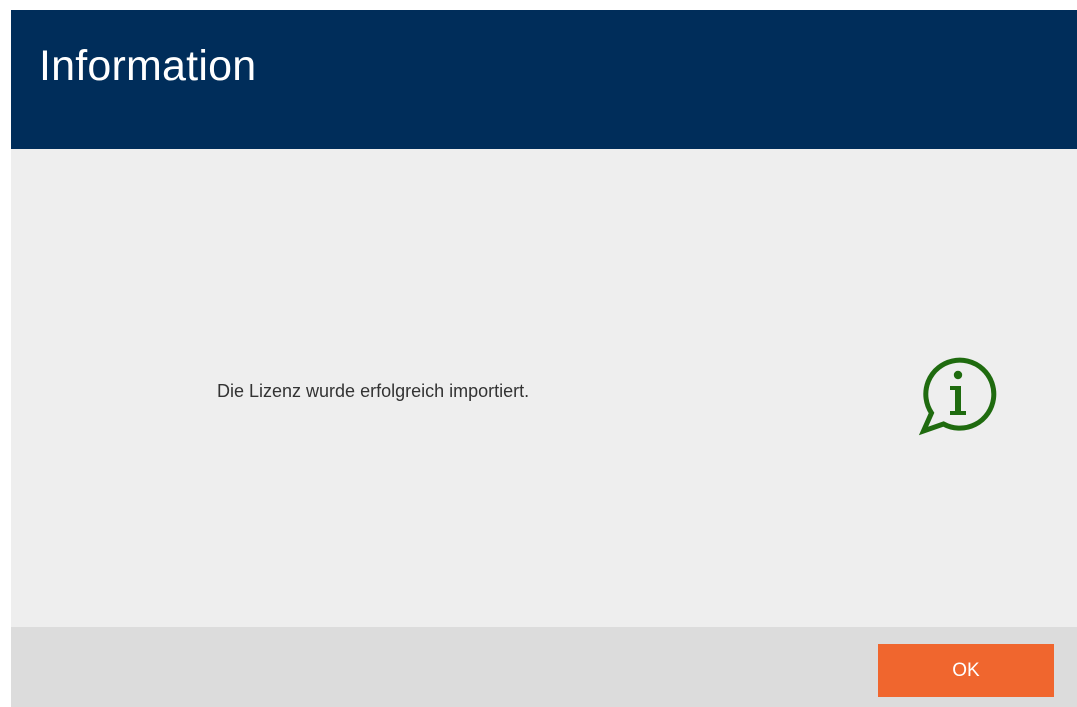  Describe the element at coordinates (957, 396) in the screenshot. I see `info-speech-bubble-icon` at that location.